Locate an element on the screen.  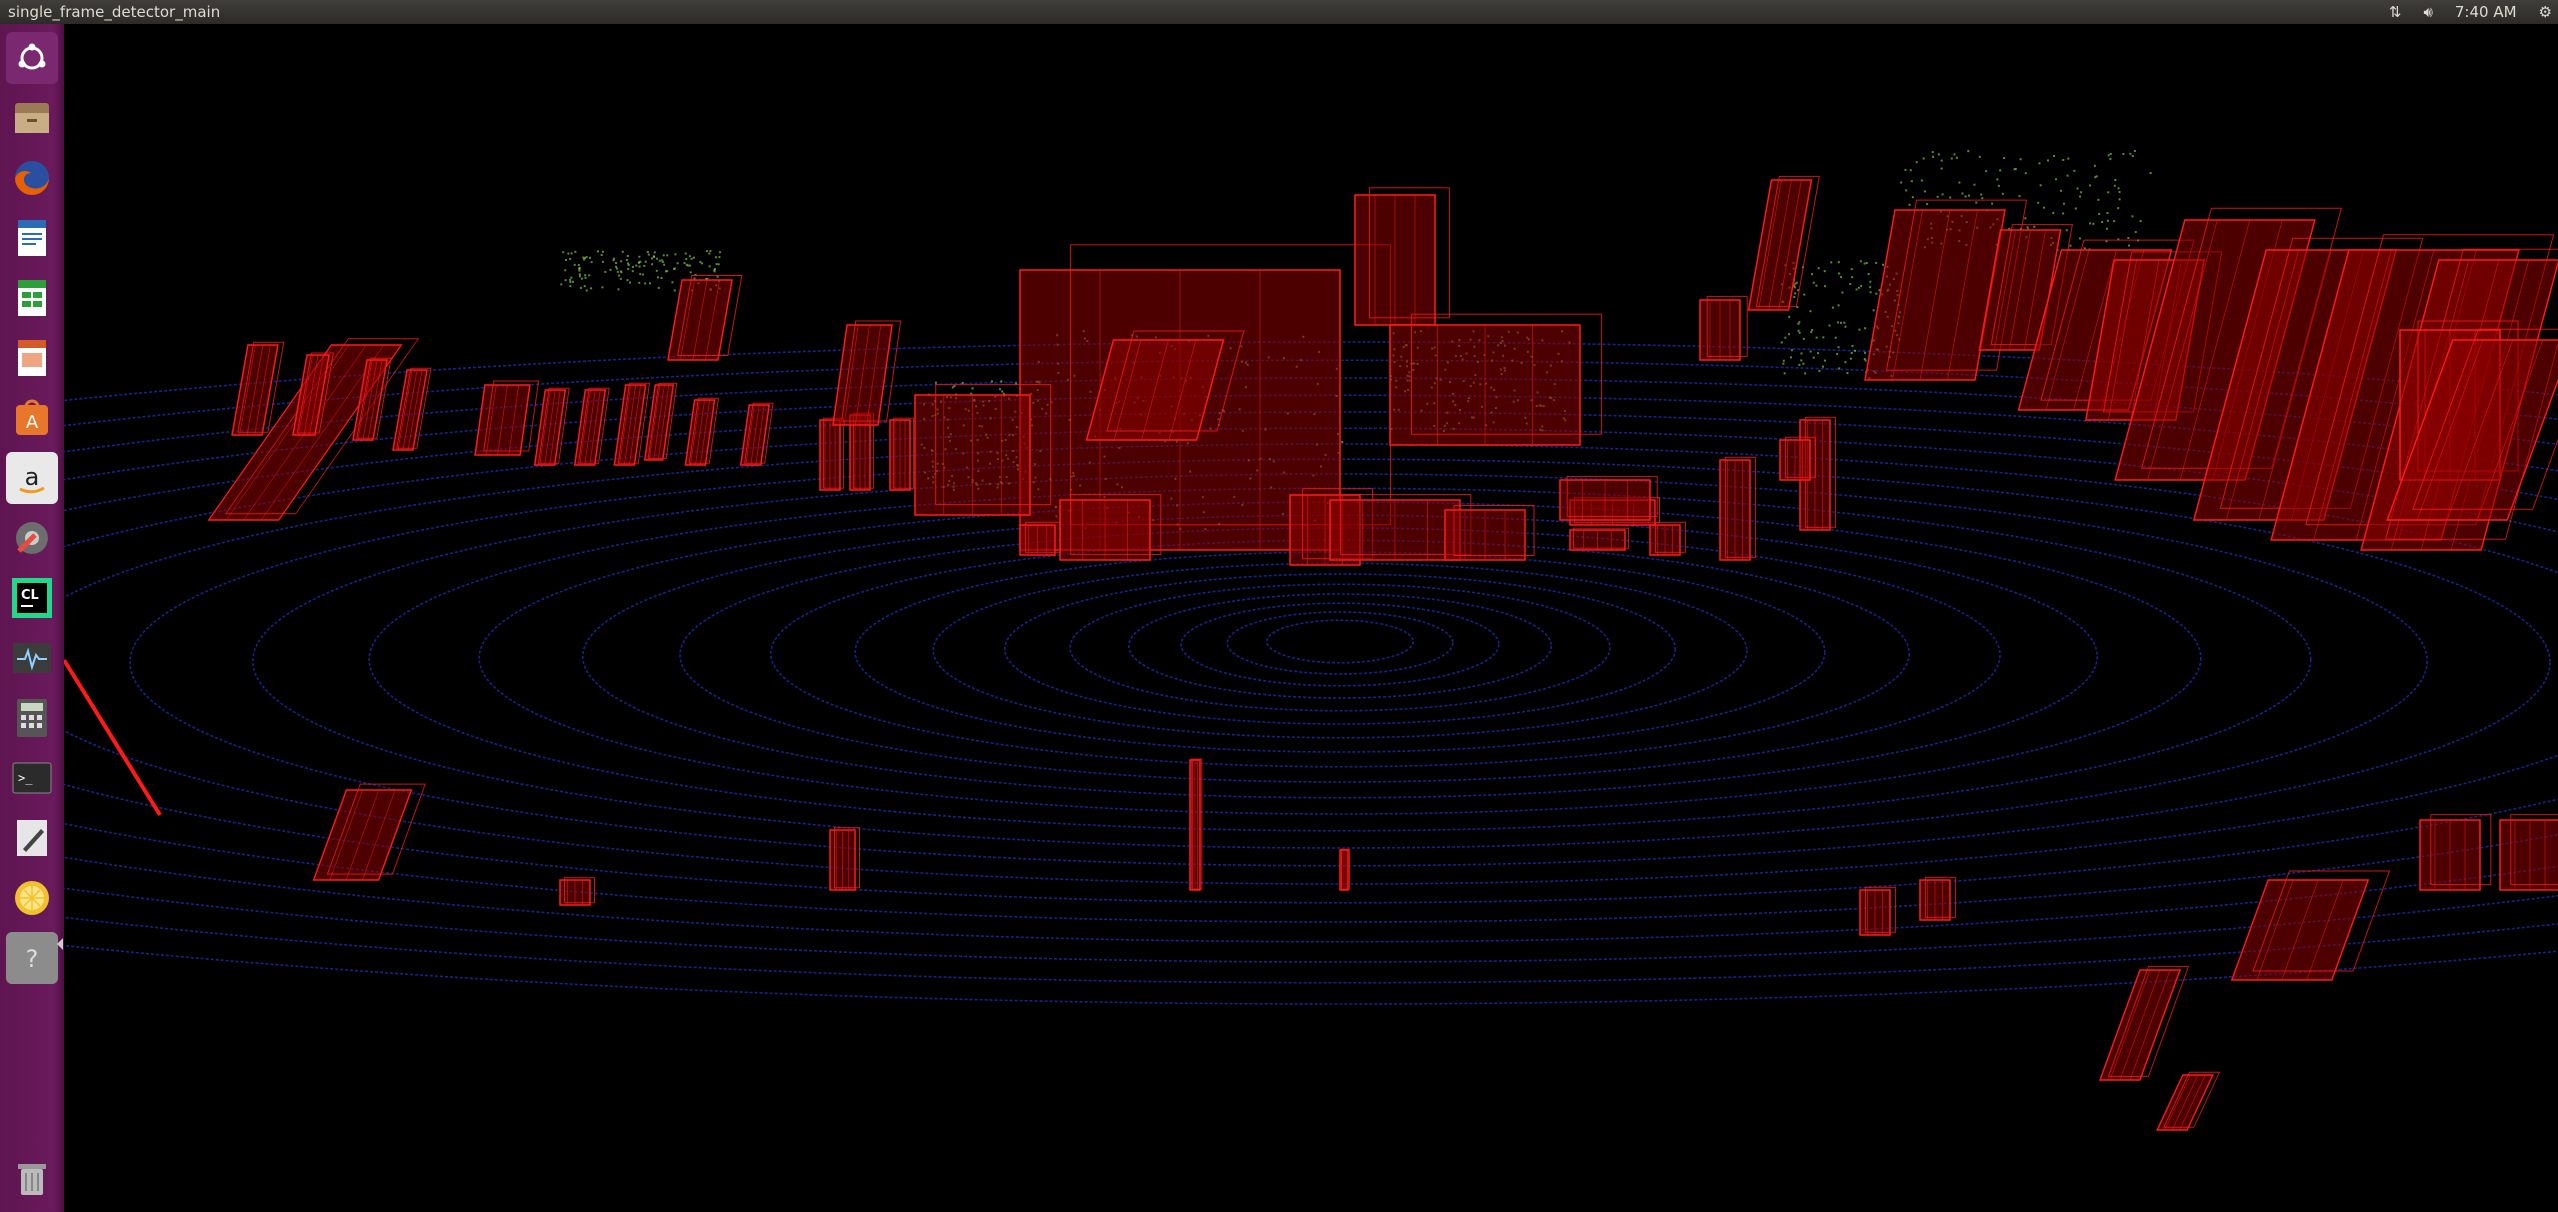
calc-button is located at coordinates (32, 298).